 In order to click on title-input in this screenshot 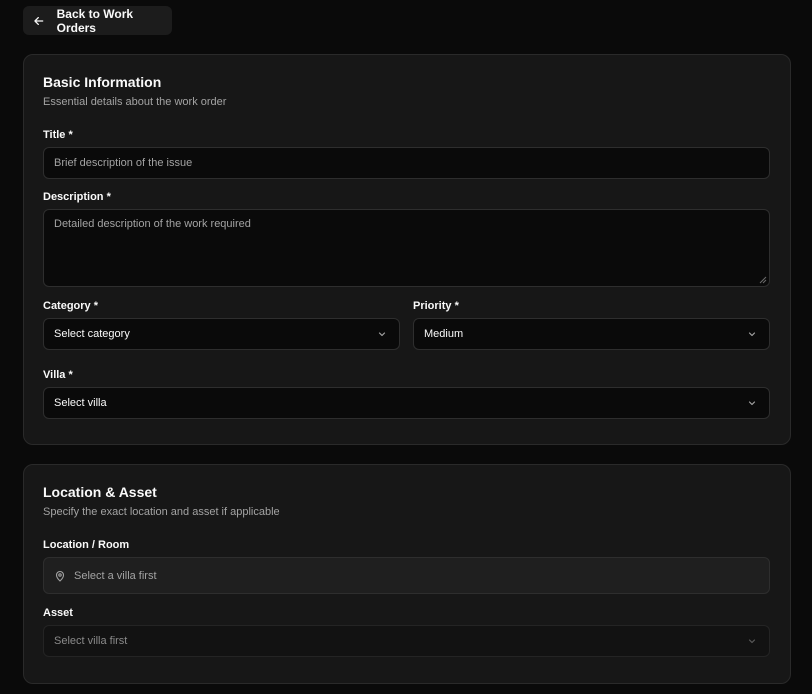, I will do `click(411, 163)`.